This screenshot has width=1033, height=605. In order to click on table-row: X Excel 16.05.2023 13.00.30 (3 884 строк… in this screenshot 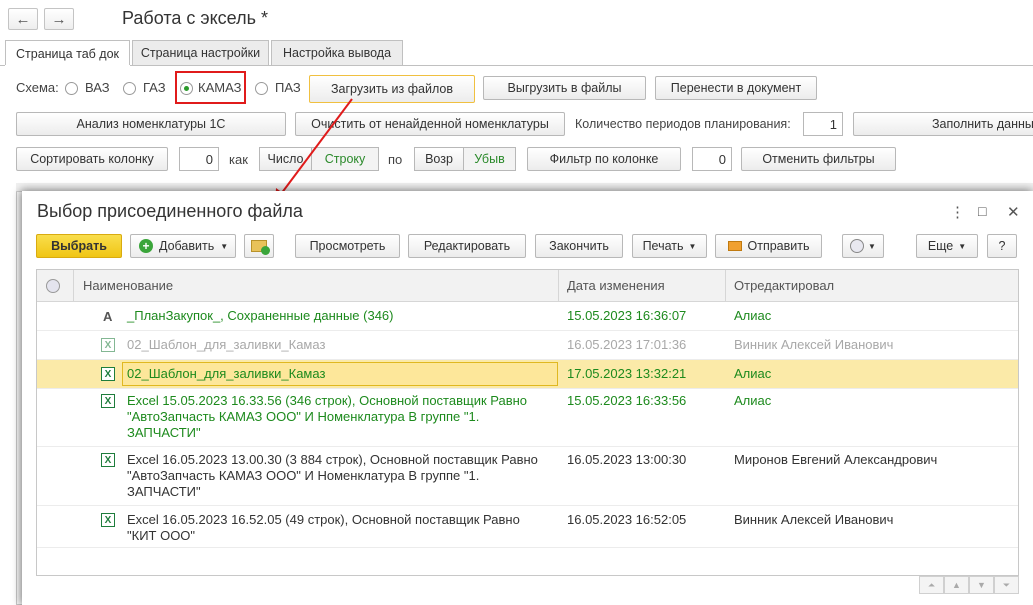, I will do `click(527, 476)`.